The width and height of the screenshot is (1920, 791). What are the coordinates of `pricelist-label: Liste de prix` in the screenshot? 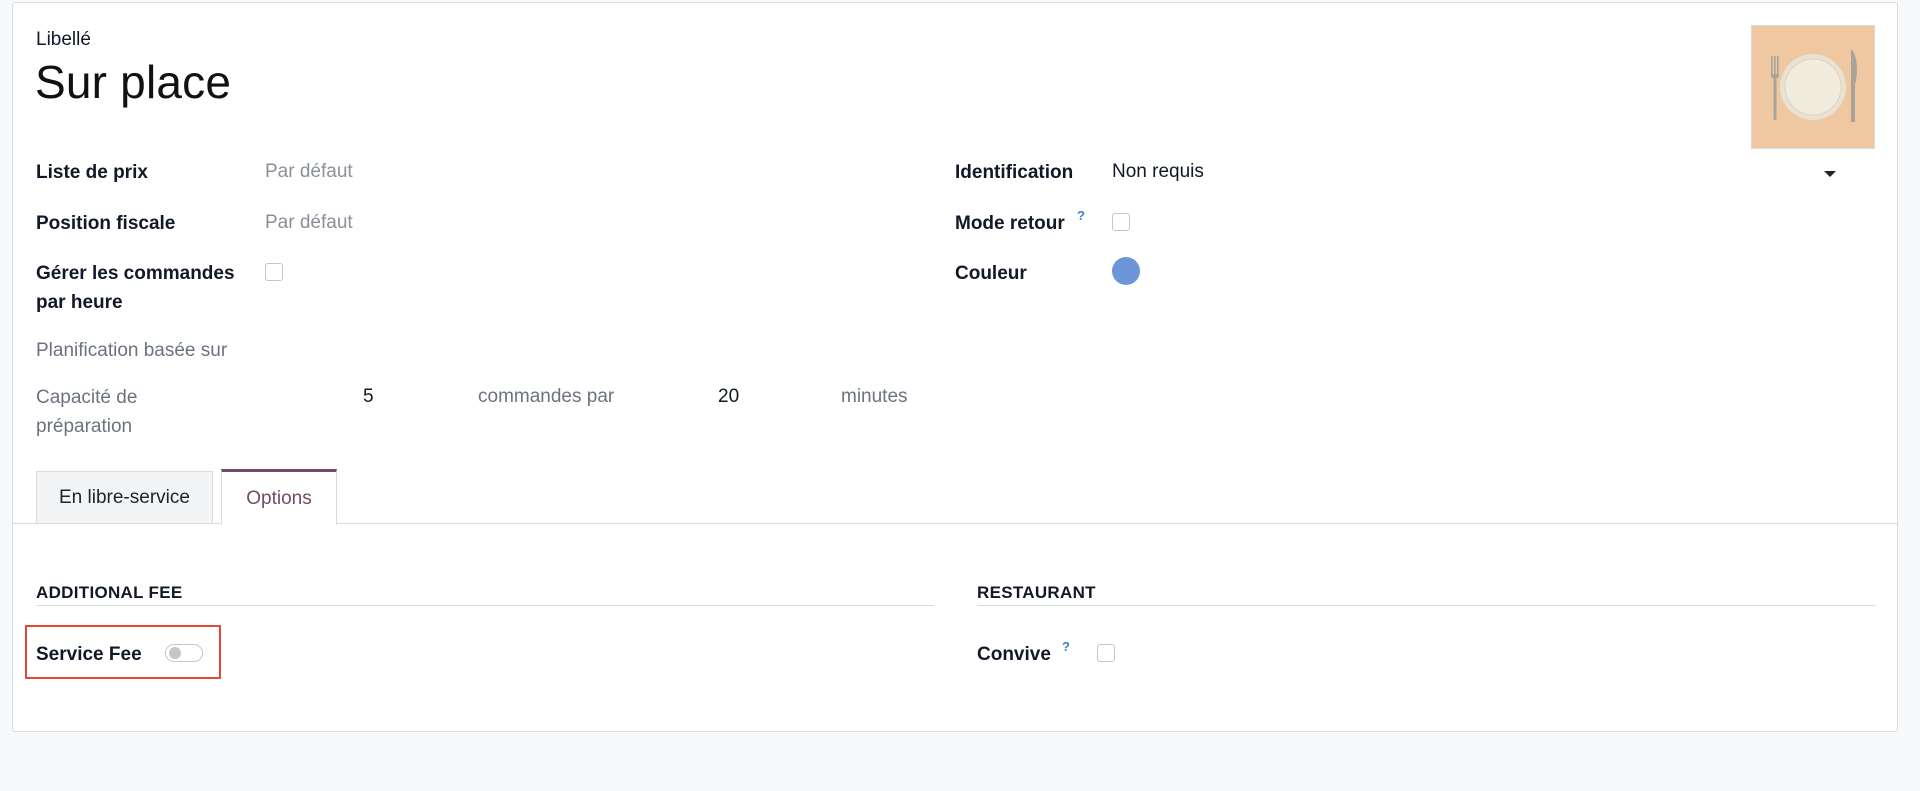 It's located at (92, 172).